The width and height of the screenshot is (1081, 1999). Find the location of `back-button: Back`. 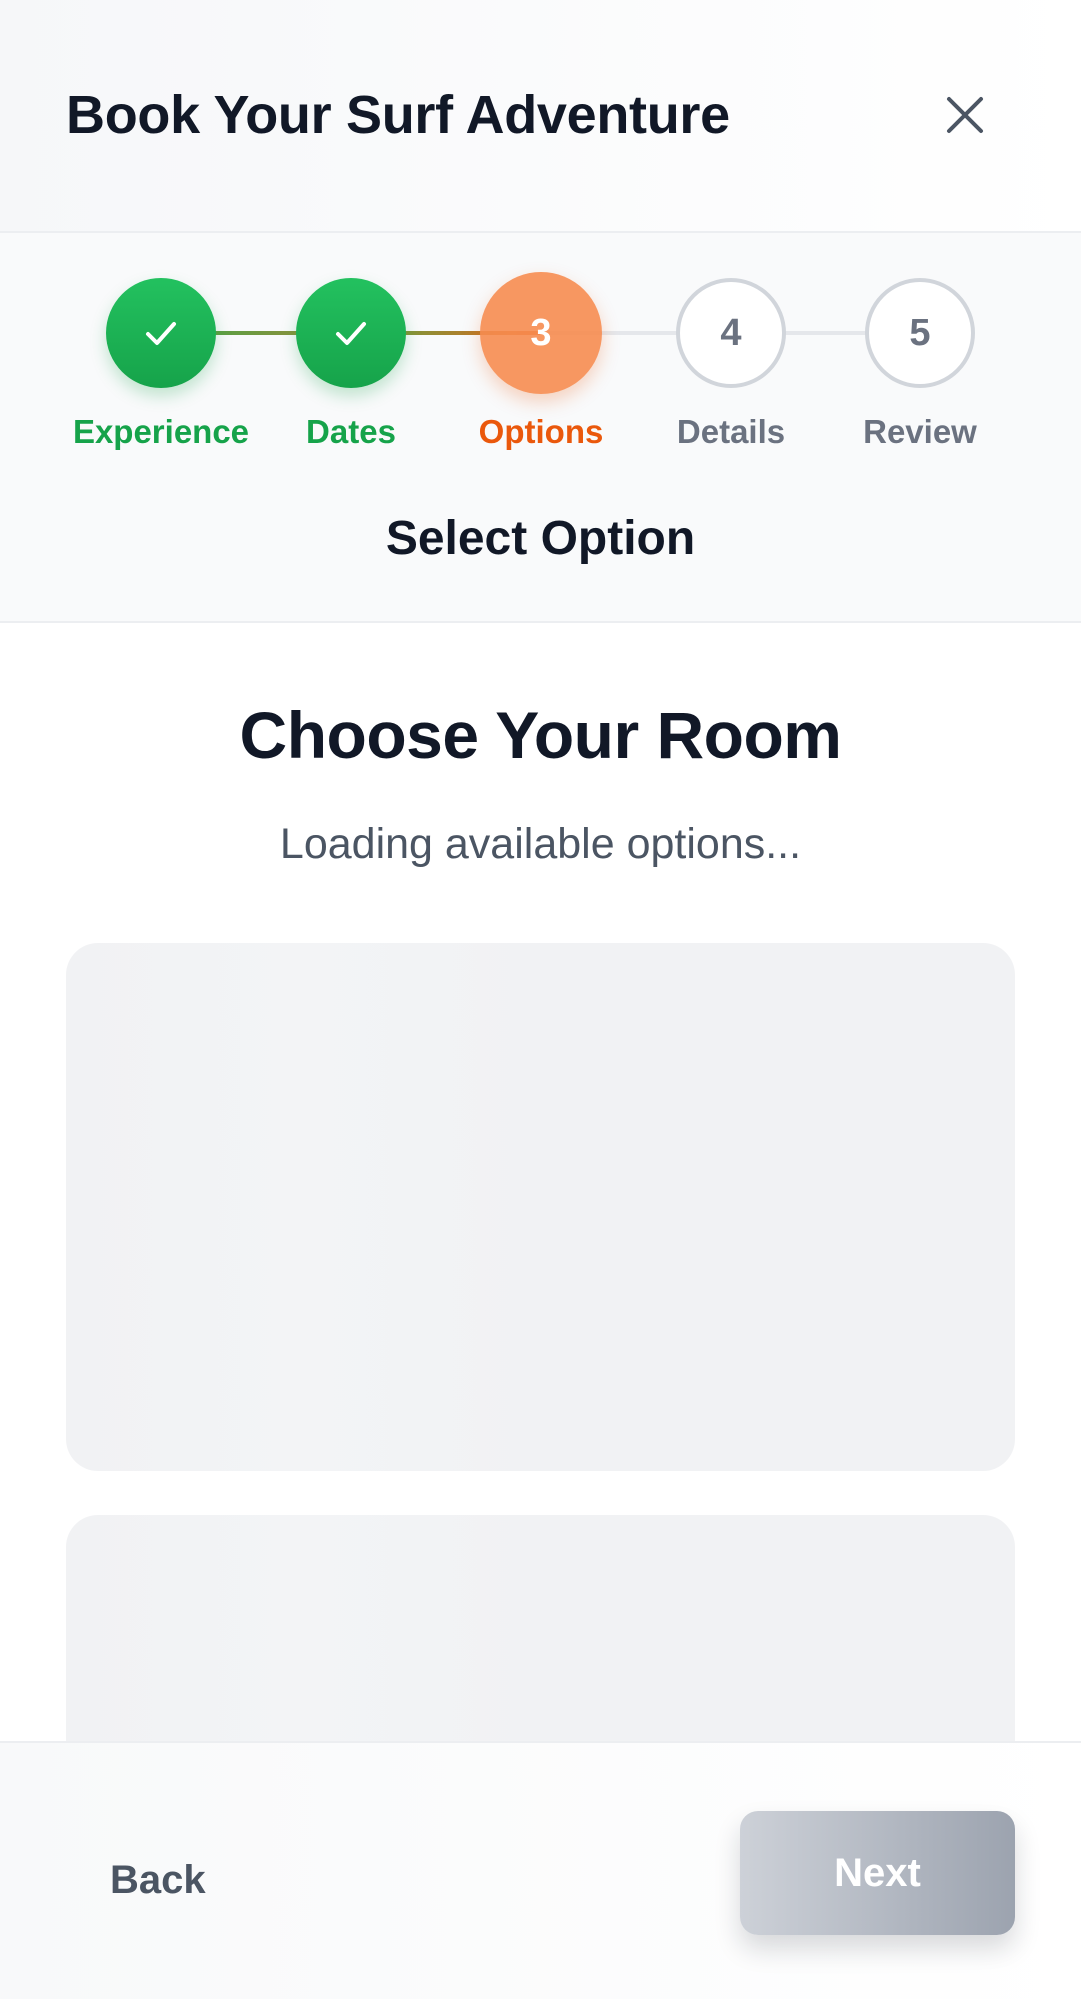

back-button: Back is located at coordinates (158, 1880).